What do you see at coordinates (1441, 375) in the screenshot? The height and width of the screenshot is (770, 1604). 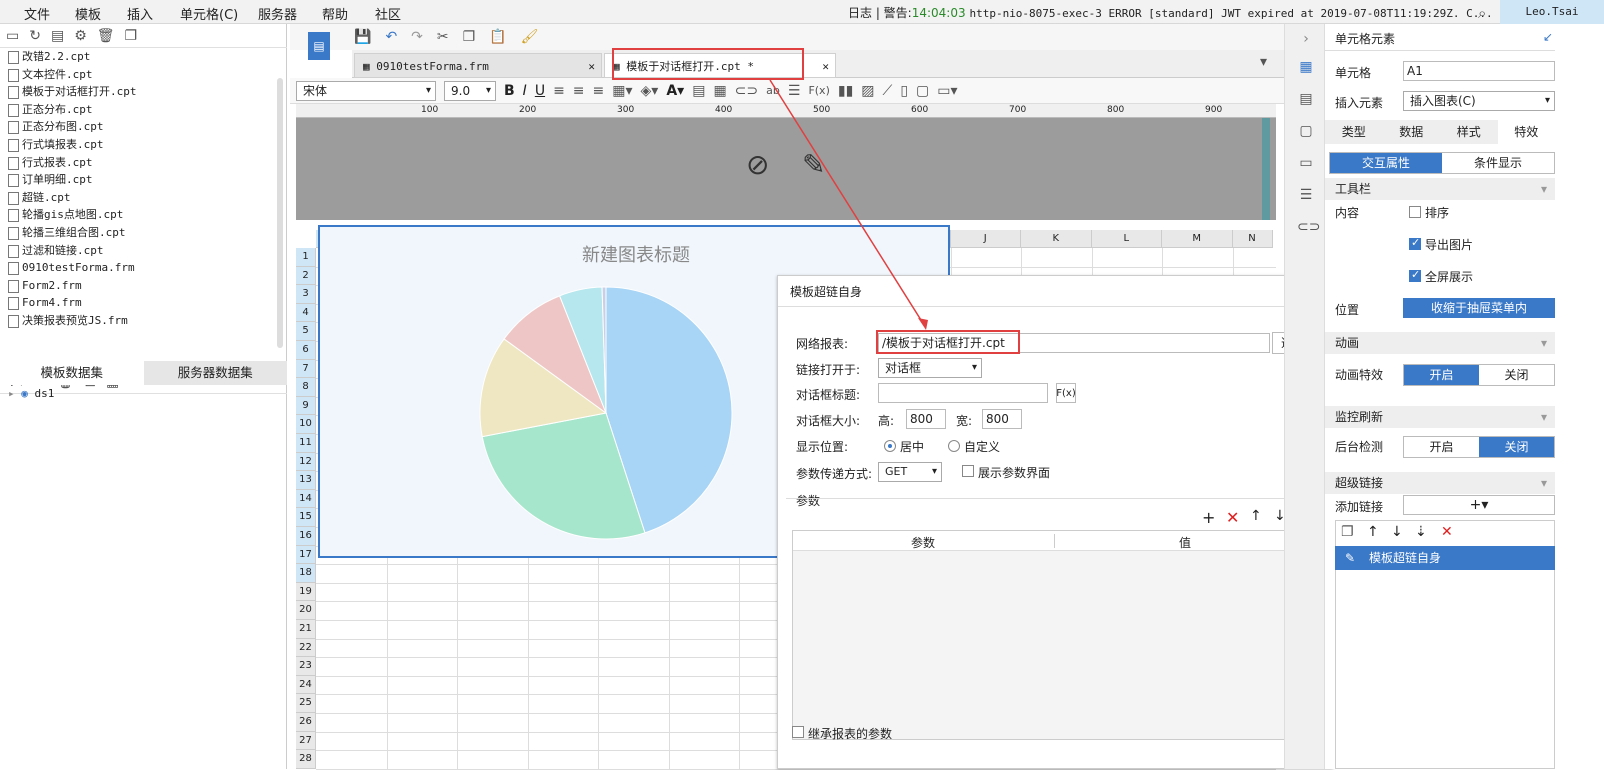 I see `animation-on: 开启` at bounding box center [1441, 375].